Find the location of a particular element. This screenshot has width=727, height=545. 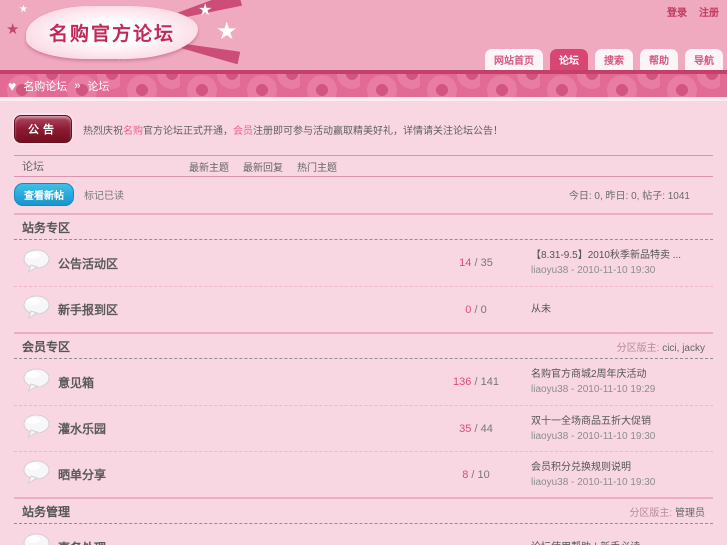

breadcrumb-current: 论坛 is located at coordinates (98, 86).